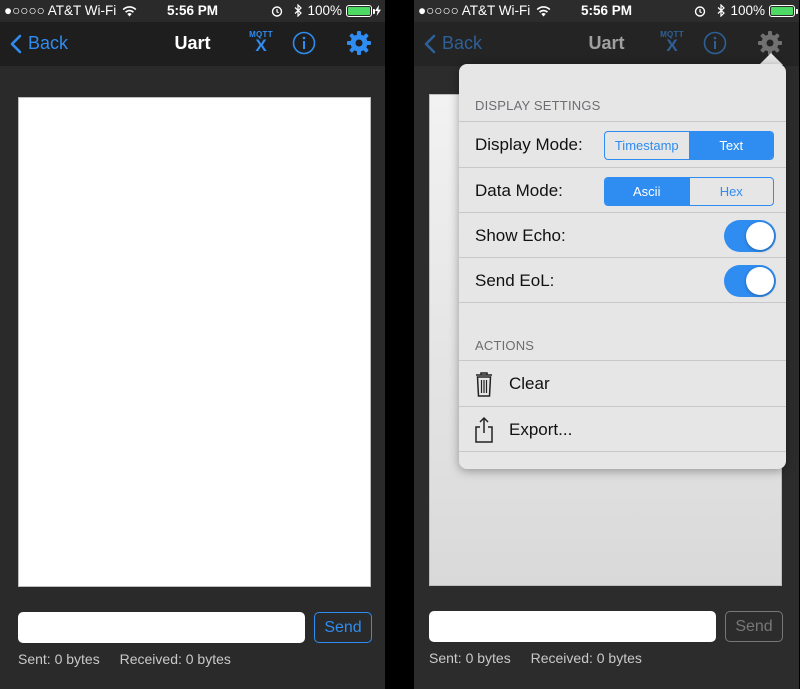 This screenshot has width=800, height=689. What do you see at coordinates (529, 383) in the screenshot?
I see `clear-label: Clear` at bounding box center [529, 383].